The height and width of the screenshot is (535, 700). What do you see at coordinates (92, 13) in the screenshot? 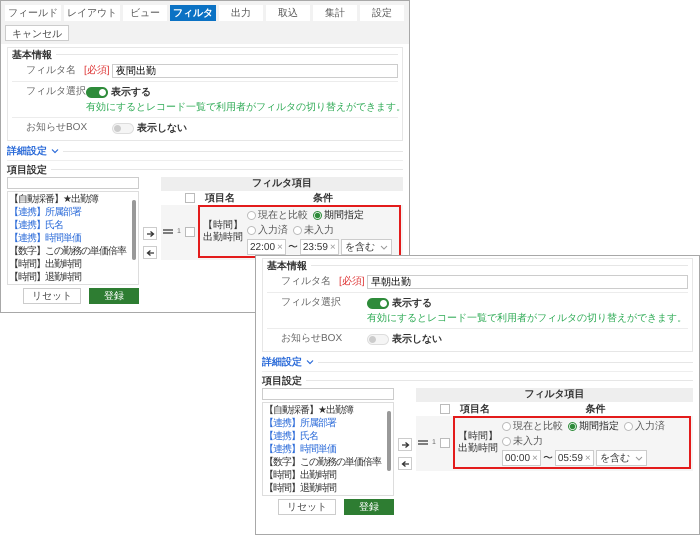
I see `tab: レイアウト` at bounding box center [92, 13].